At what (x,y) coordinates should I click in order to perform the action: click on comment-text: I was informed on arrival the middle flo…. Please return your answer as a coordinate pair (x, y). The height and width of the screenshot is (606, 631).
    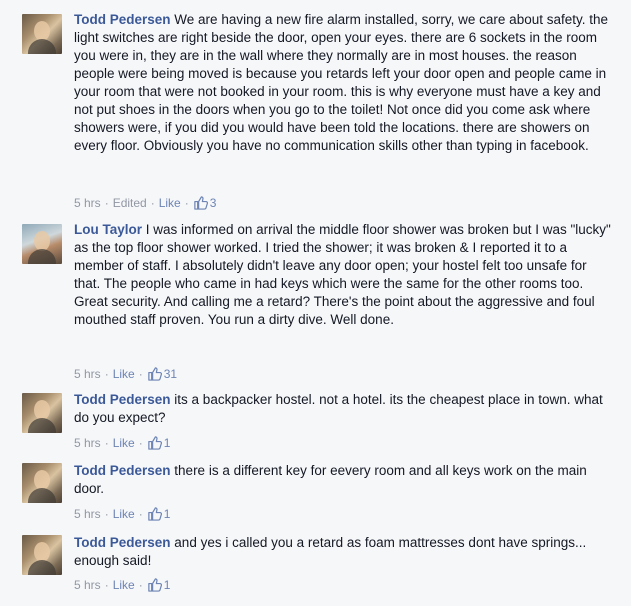
    Looking at the image, I should click on (342, 274).